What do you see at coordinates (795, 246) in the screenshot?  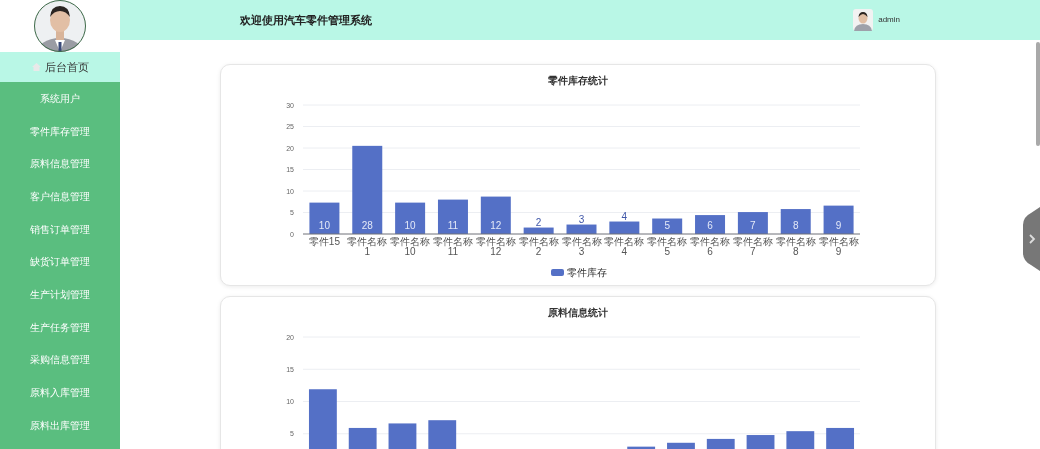 I see `category-label: 零件名称 8` at bounding box center [795, 246].